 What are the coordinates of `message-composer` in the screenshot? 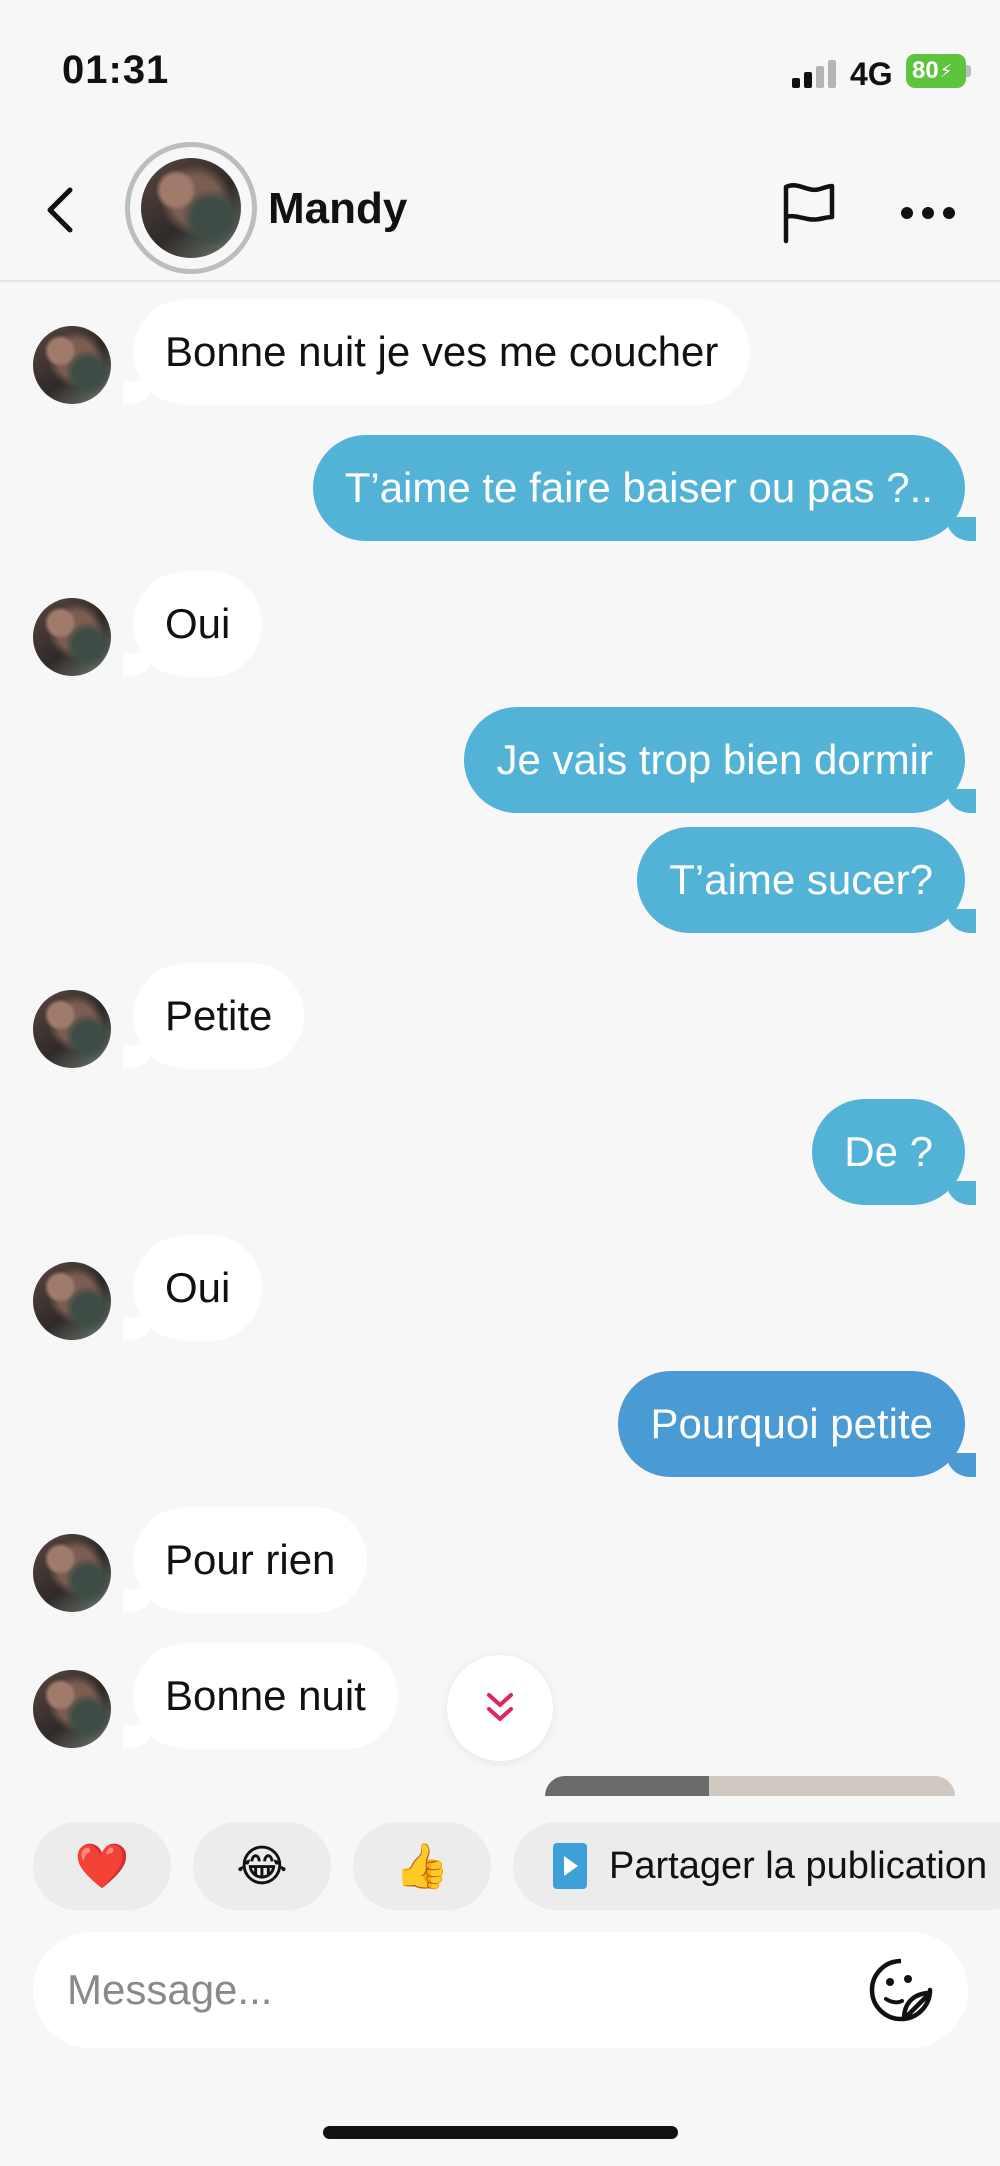 It's located at (500, 1990).